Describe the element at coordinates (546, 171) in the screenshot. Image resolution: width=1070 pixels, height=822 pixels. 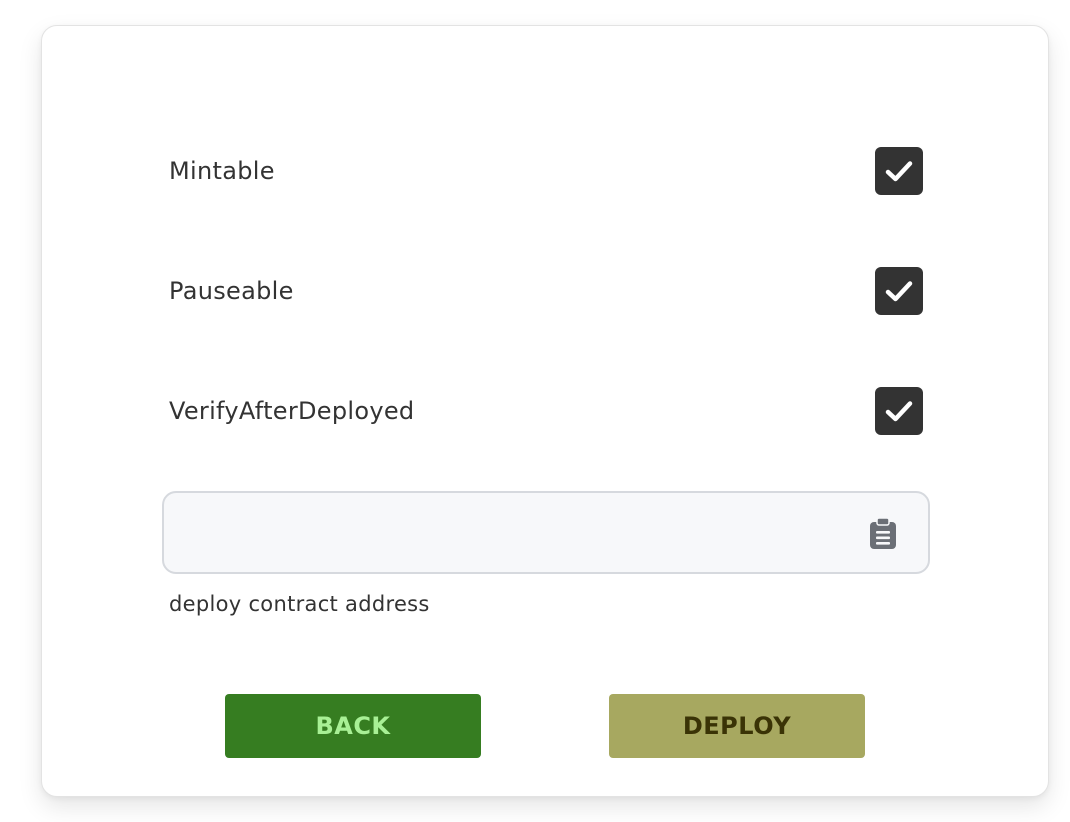
I see `option-row-mintable: Mintable` at that location.